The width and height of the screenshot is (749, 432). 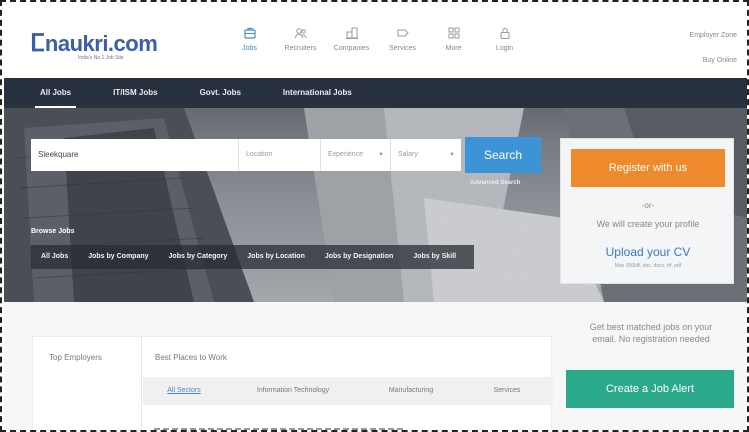 I want to click on briefcase-icon, so click(x=249, y=33).